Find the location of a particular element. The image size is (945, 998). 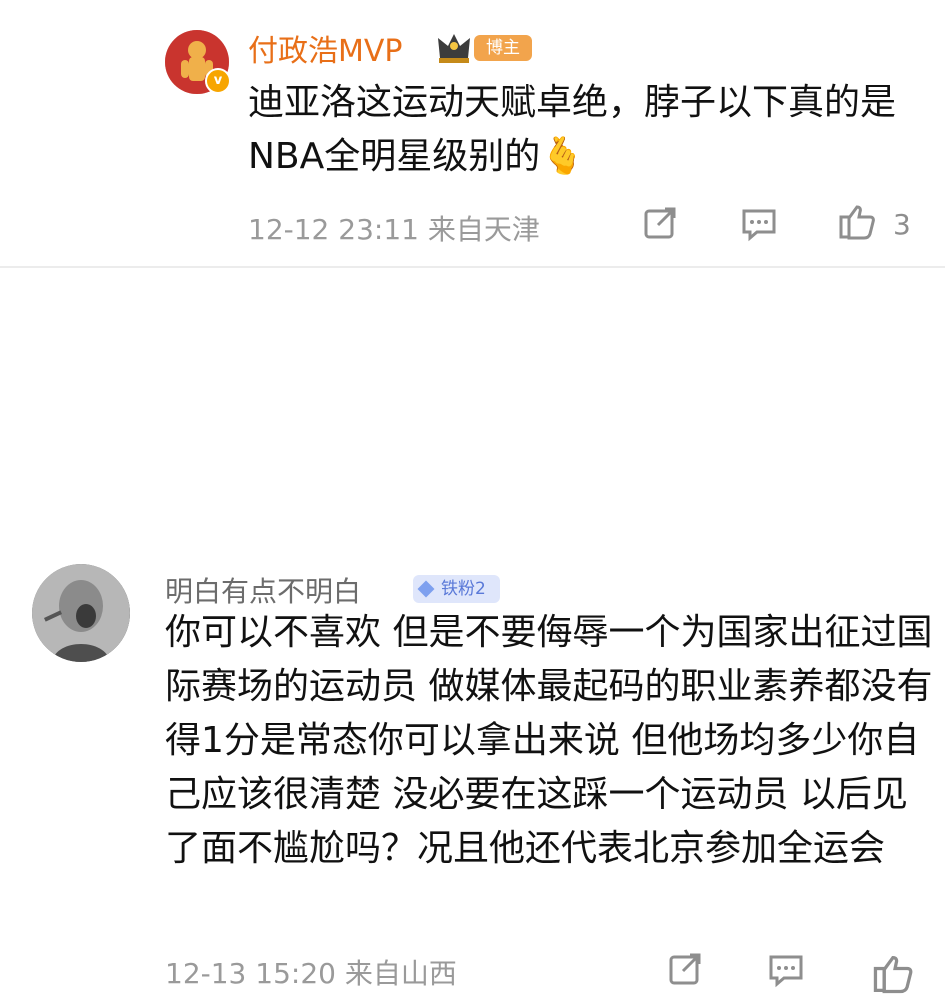

verified-badge: v is located at coordinates (218, 81).